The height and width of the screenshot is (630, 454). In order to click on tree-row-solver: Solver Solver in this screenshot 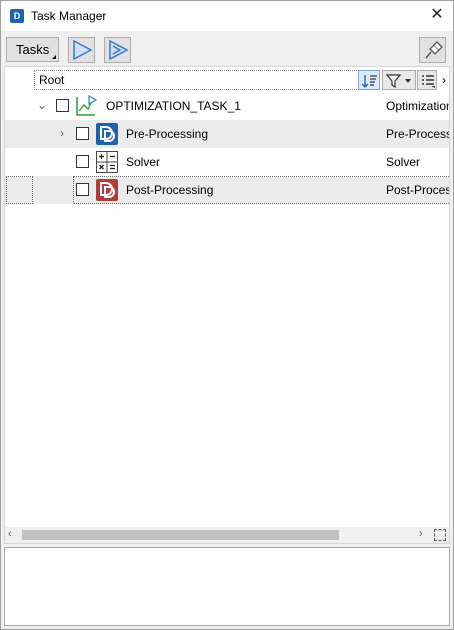, I will do `click(227, 162)`.